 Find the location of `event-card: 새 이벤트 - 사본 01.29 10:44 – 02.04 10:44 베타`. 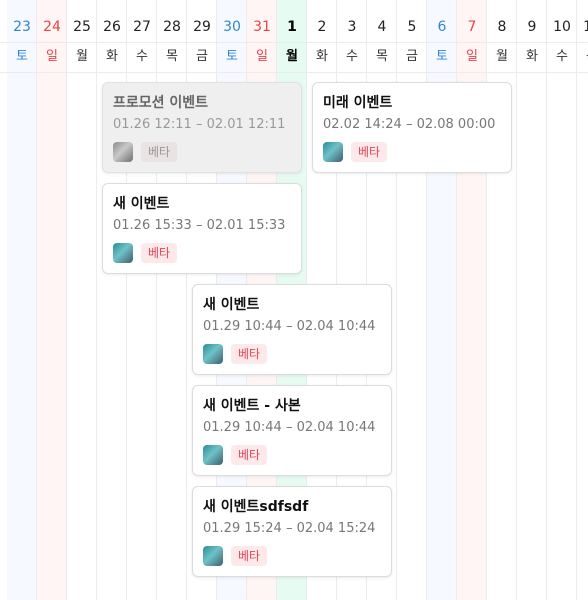

event-card: 새 이벤트 - 사본 01.29 10:44 – 02.04 10:44 베타 is located at coordinates (292, 430).